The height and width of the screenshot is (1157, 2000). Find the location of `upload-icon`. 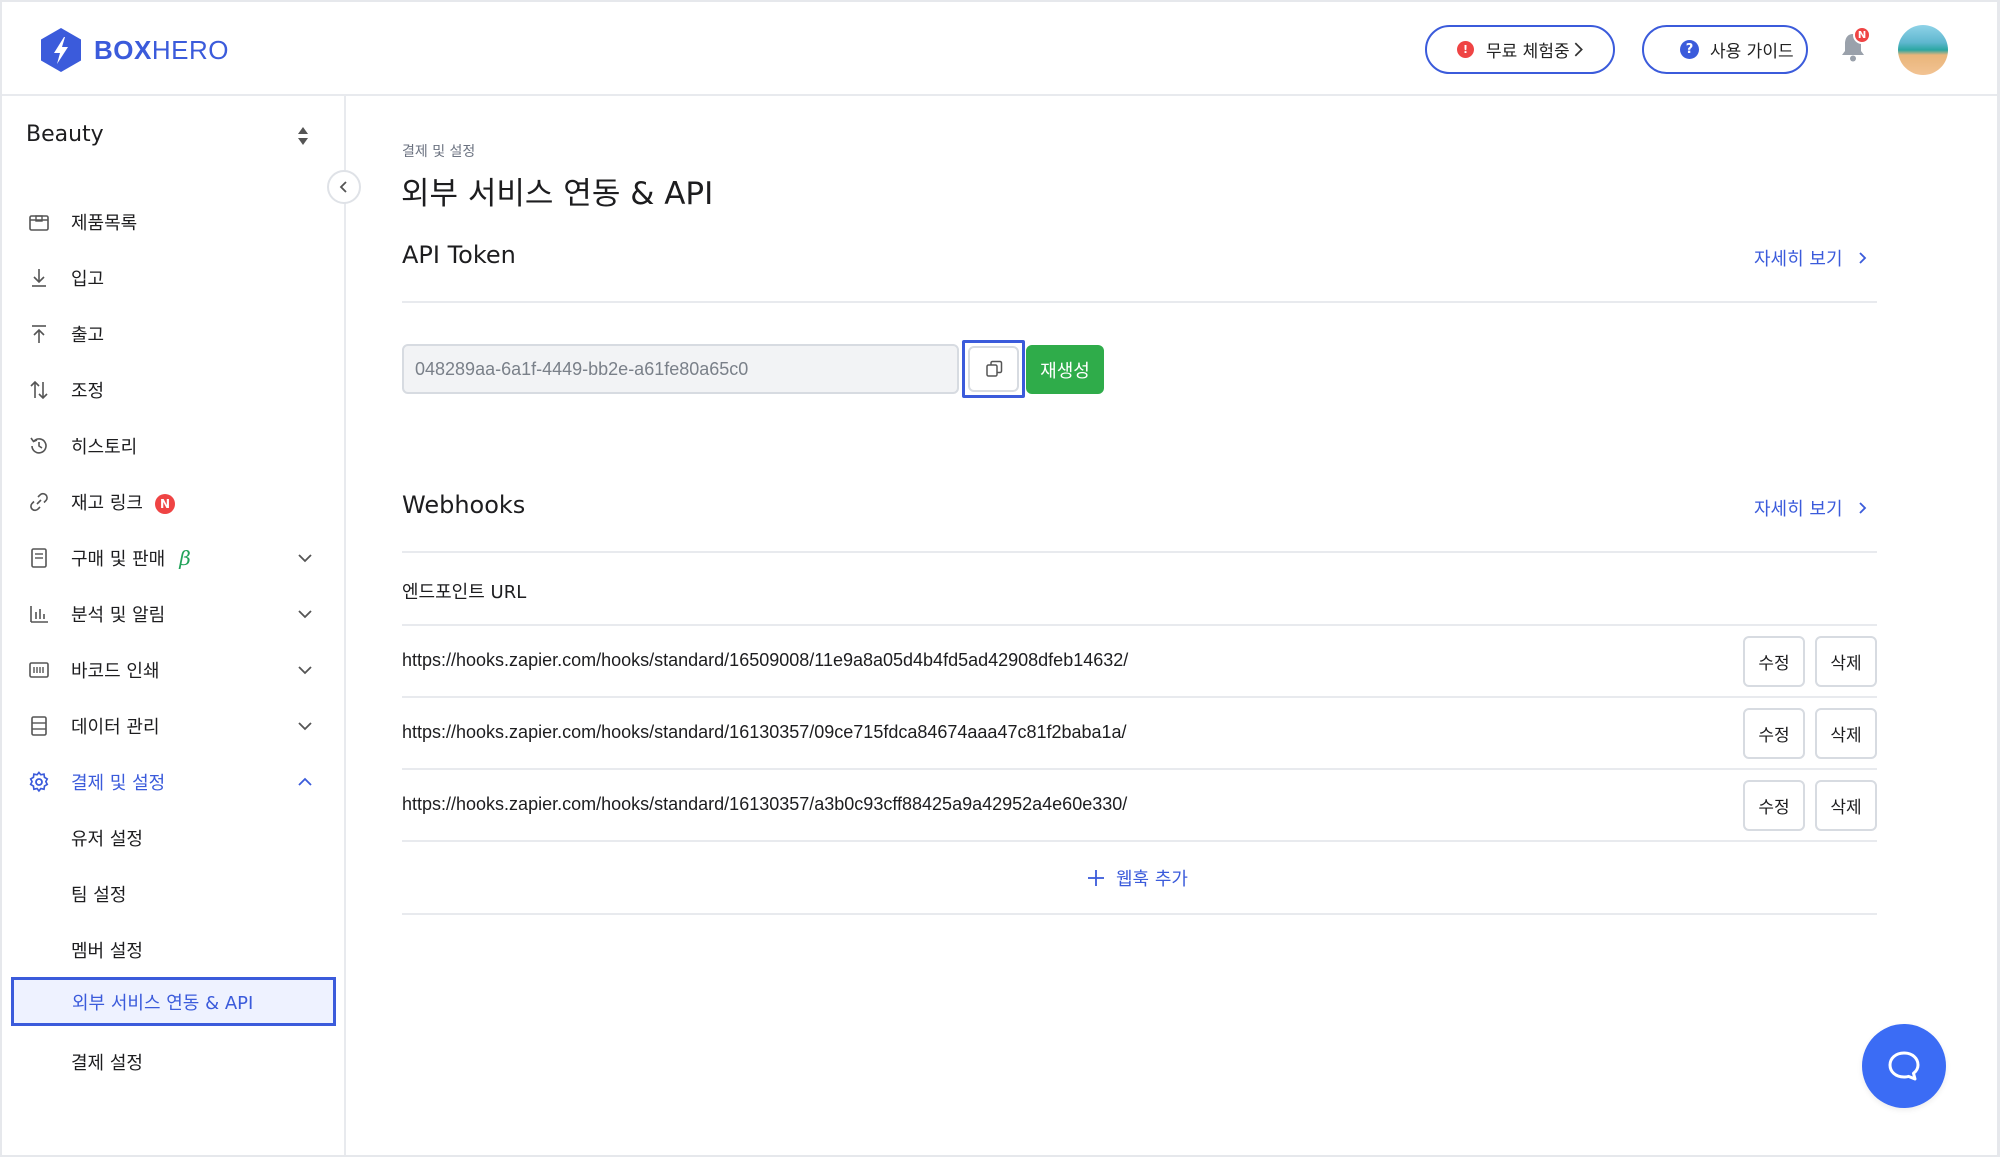

upload-icon is located at coordinates (39, 334).